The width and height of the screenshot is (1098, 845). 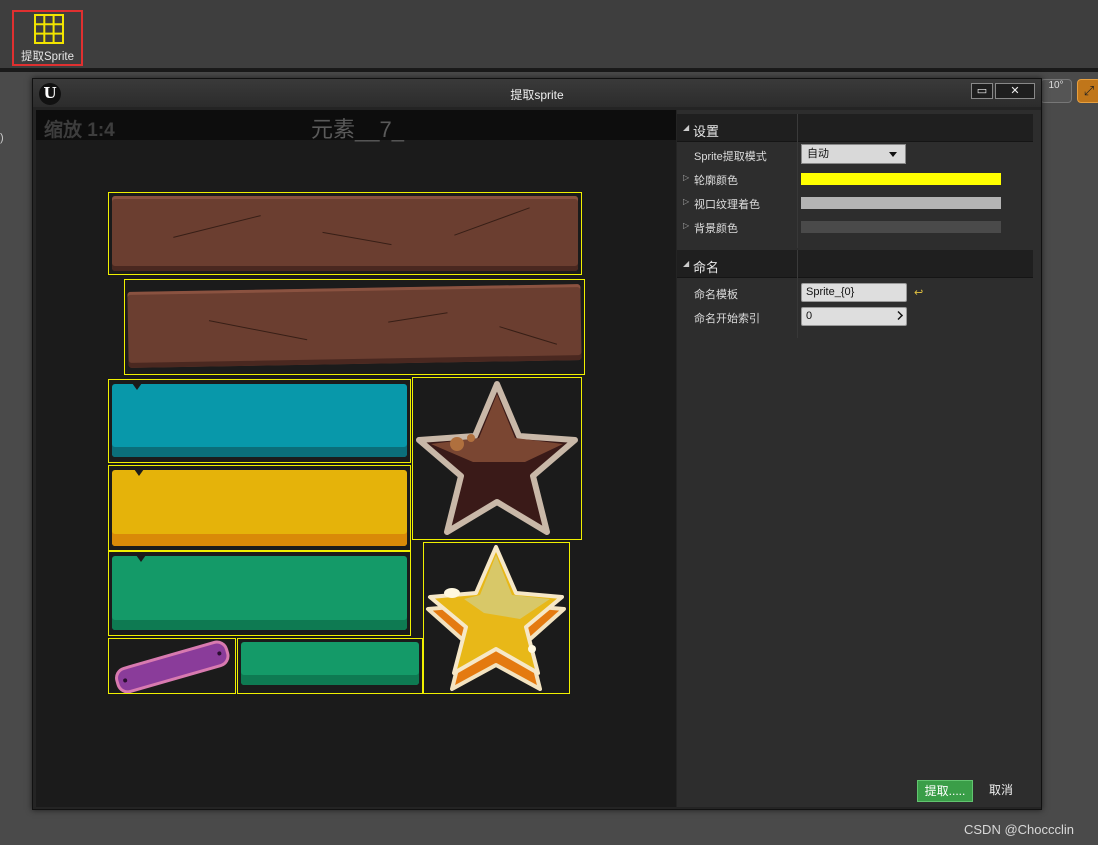 I want to click on naming-section-title: 命名, so click(x=706, y=267).